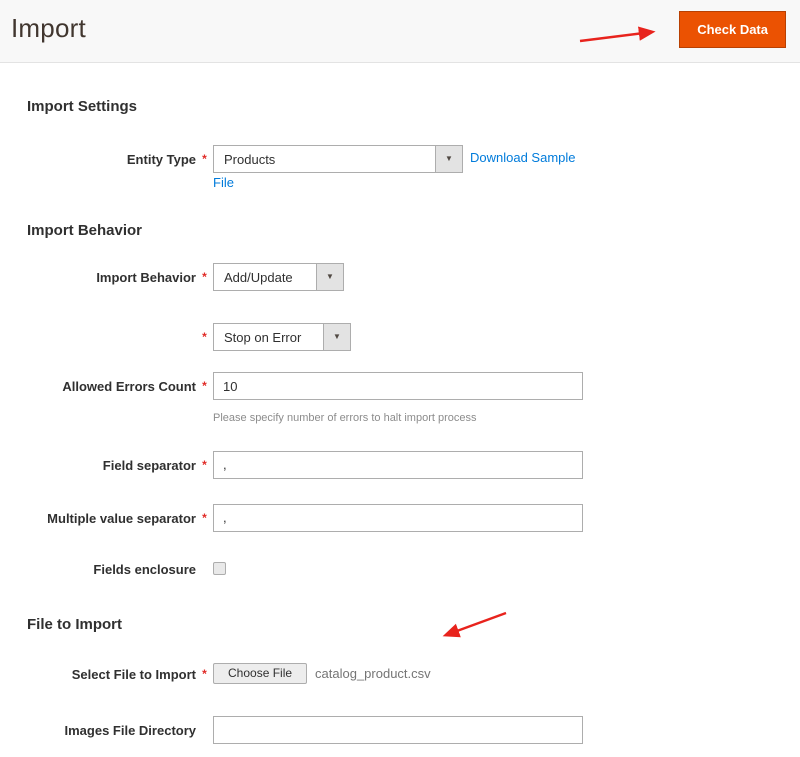 Image resolution: width=800 pixels, height=757 pixels. I want to click on images-directory-input, so click(398, 729).